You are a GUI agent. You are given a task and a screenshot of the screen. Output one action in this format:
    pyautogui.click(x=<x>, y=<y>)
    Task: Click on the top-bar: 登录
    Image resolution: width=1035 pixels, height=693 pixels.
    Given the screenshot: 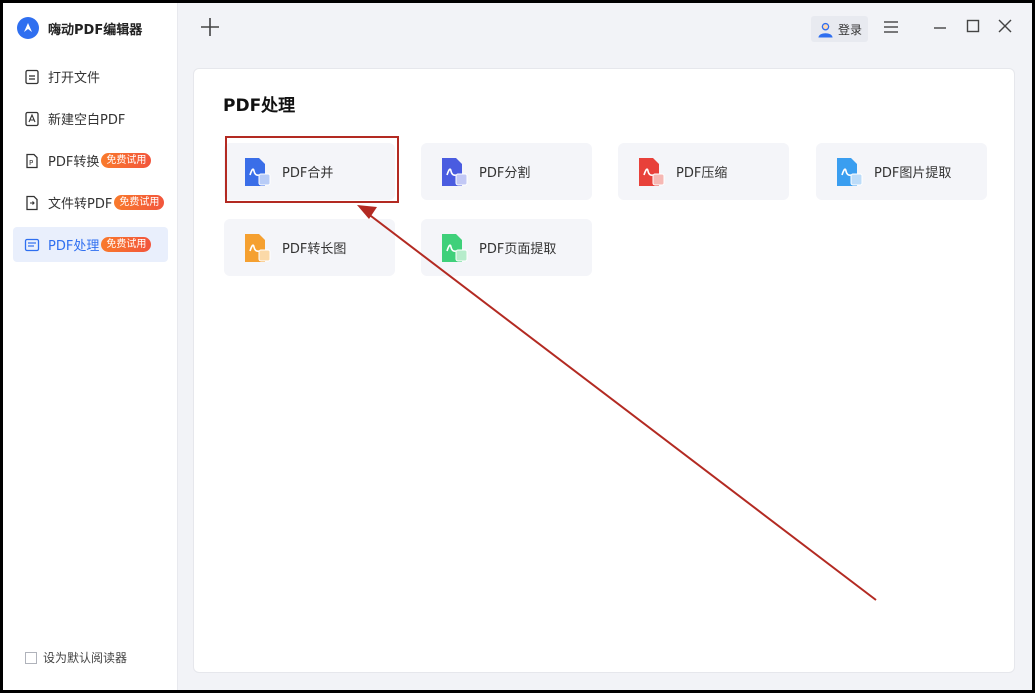 What is the action you would take?
    pyautogui.click(x=605, y=28)
    